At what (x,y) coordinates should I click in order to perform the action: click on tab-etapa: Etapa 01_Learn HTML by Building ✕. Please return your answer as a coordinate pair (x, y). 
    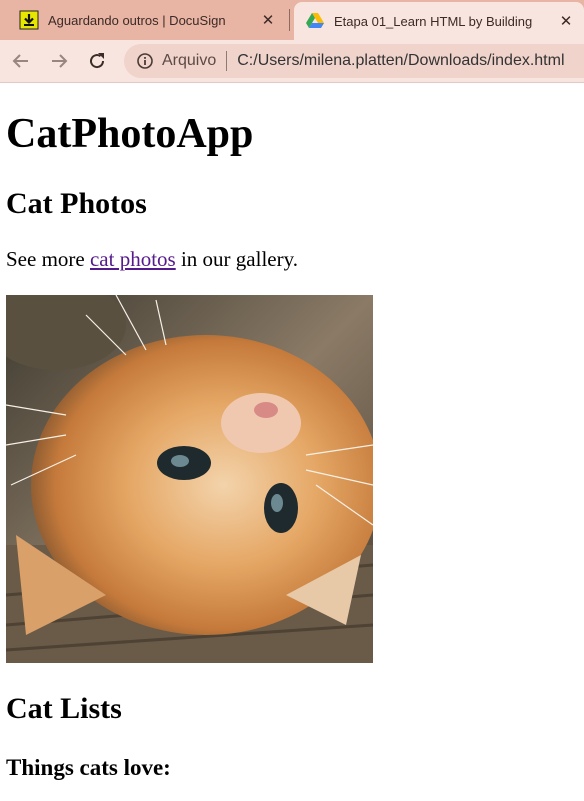
    Looking at the image, I should click on (439, 21).